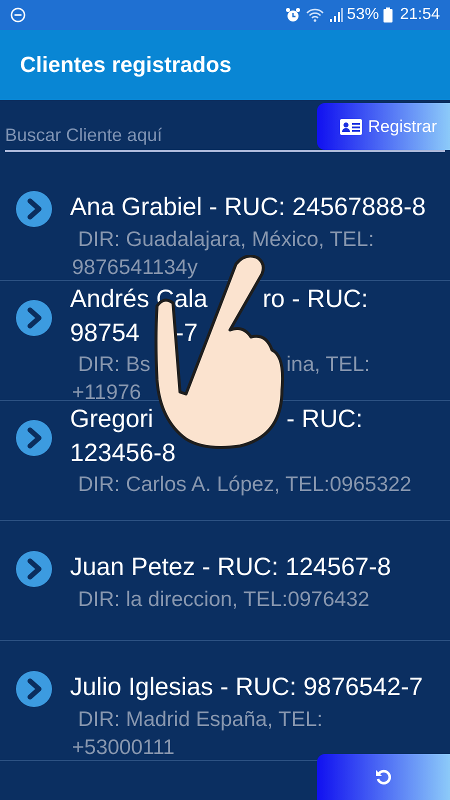  What do you see at coordinates (123, 453) in the screenshot?
I see `client-name: 123456-8` at bounding box center [123, 453].